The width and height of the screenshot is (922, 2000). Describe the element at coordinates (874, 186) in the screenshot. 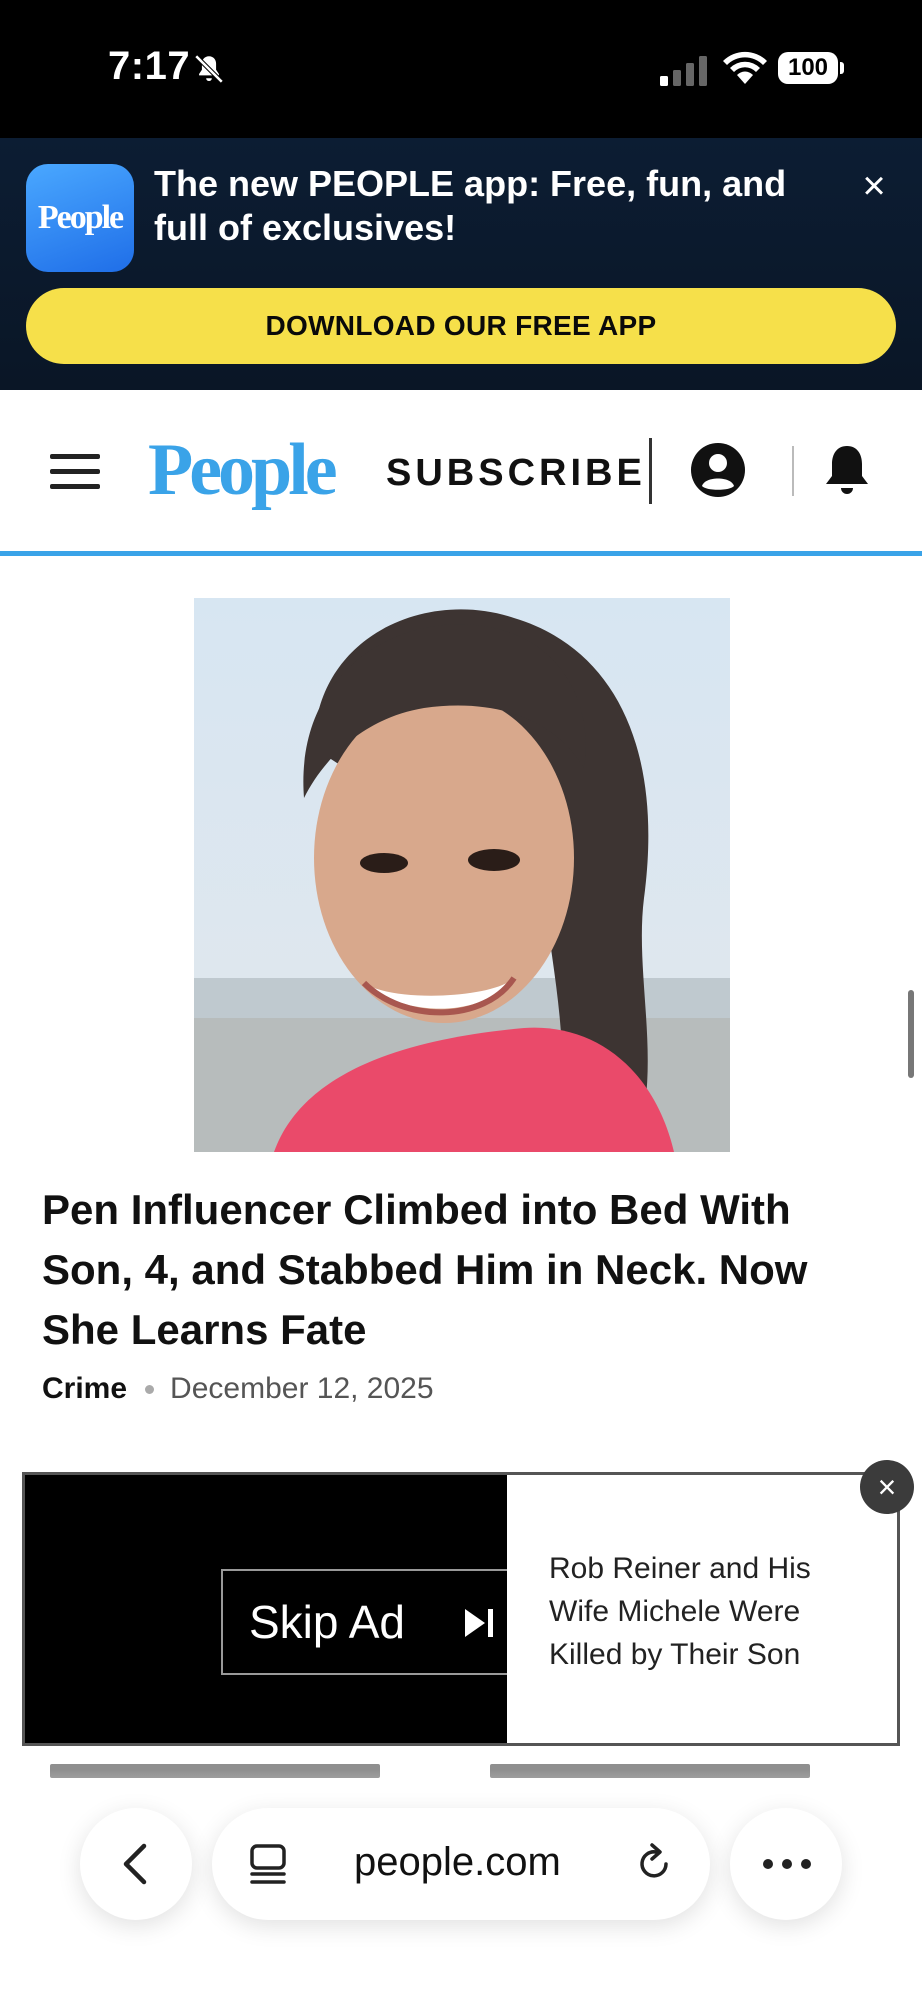

I see `banner-close-button: ×` at that location.